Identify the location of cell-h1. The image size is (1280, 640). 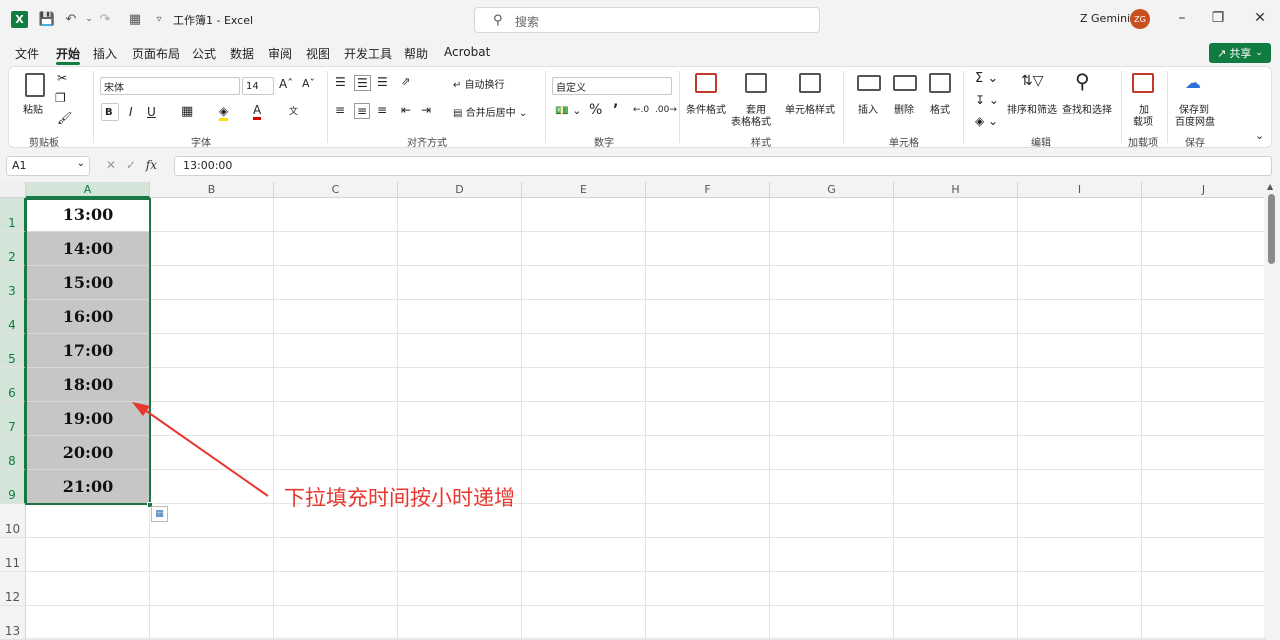
(956, 215).